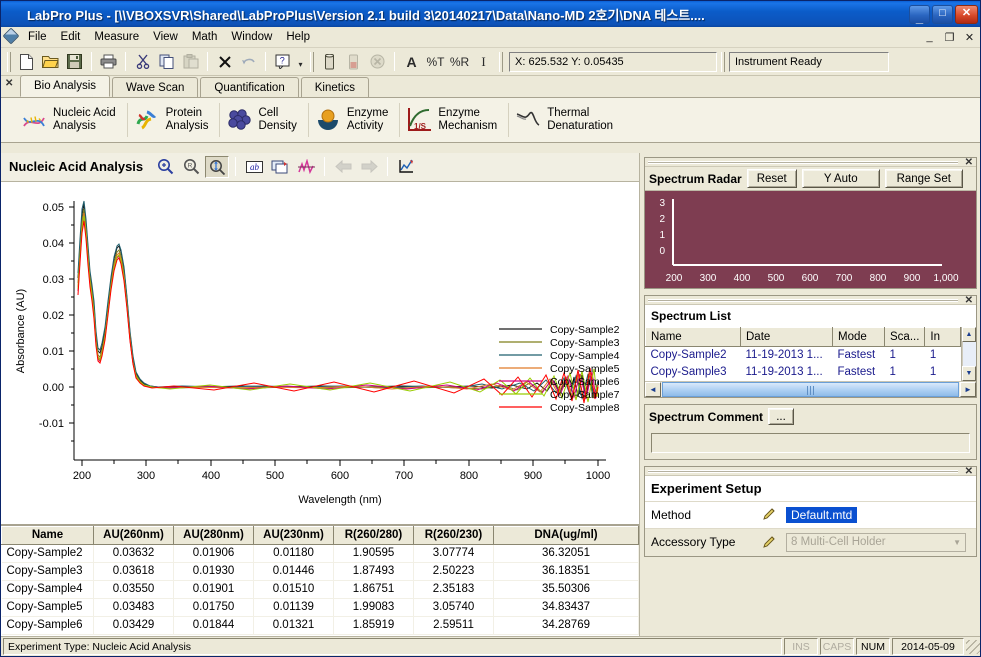  Describe the element at coordinates (969, 471) in the screenshot. I see `experiment-close-icon: ✕` at that location.